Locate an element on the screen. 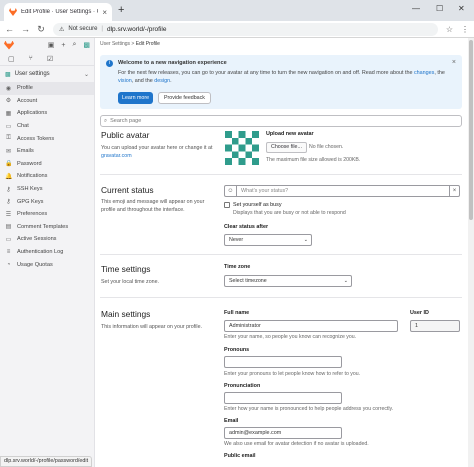 The width and height of the screenshot is (474, 467). quota-icon: ◔ is located at coordinates (8, 264).